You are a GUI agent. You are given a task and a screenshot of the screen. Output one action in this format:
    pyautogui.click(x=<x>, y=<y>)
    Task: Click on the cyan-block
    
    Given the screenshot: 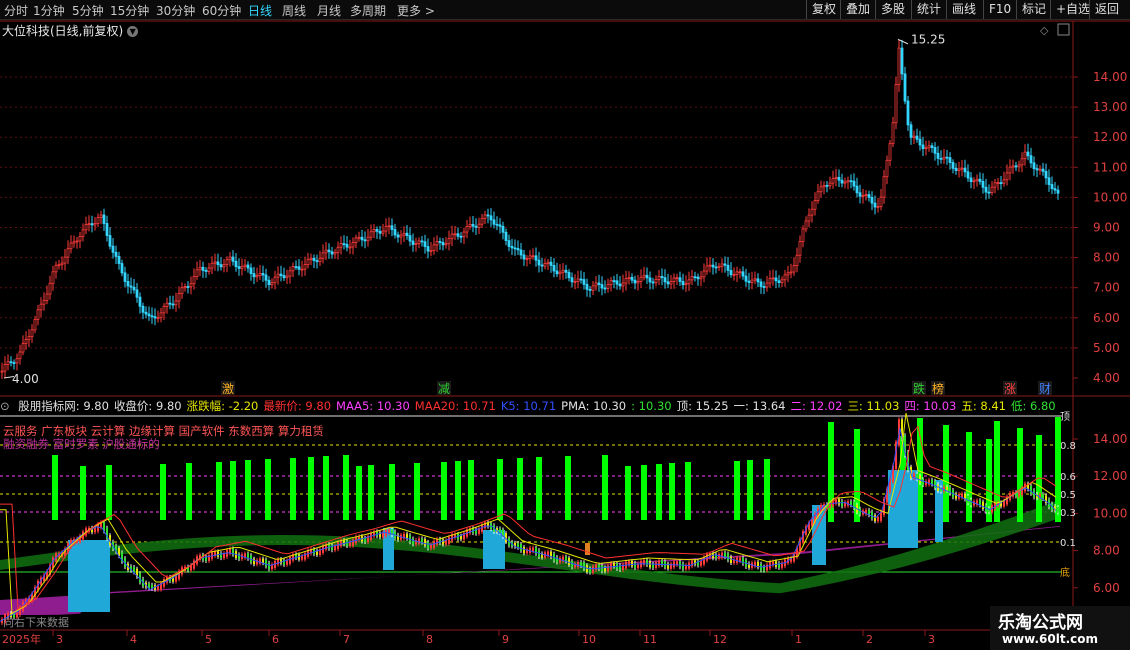 What is the action you would take?
    pyautogui.click(x=494, y=549)
    